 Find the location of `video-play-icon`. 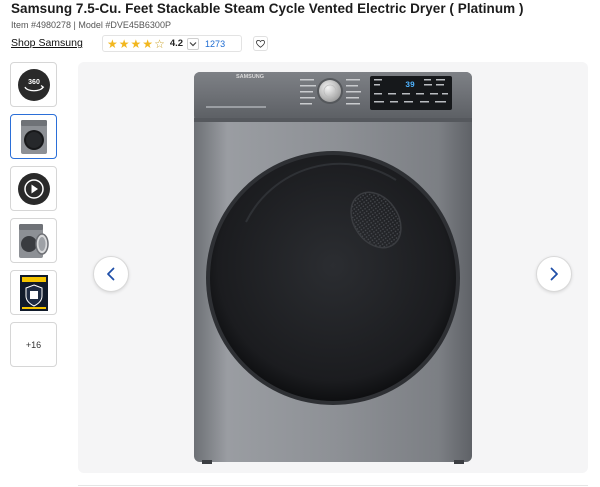

video-play-icon is located at coordinates (33, 188).